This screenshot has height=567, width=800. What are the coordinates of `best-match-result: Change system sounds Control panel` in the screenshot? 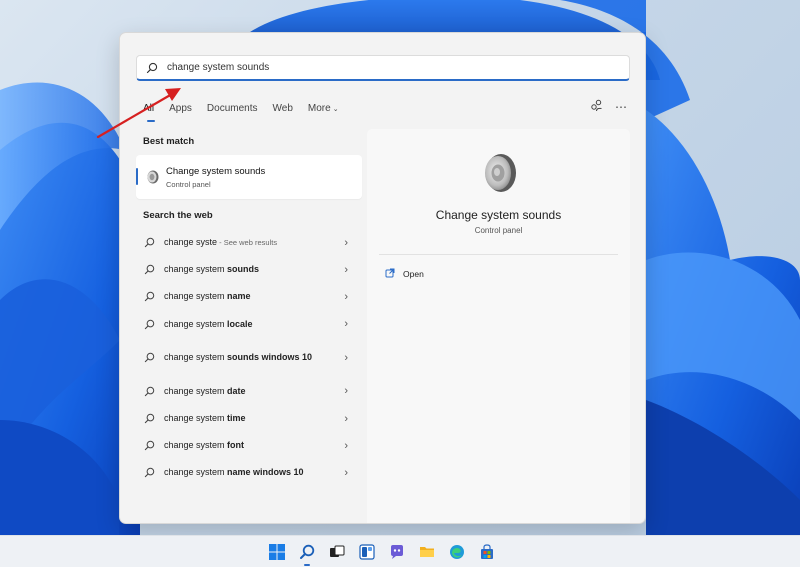 It's located at (249, 177).